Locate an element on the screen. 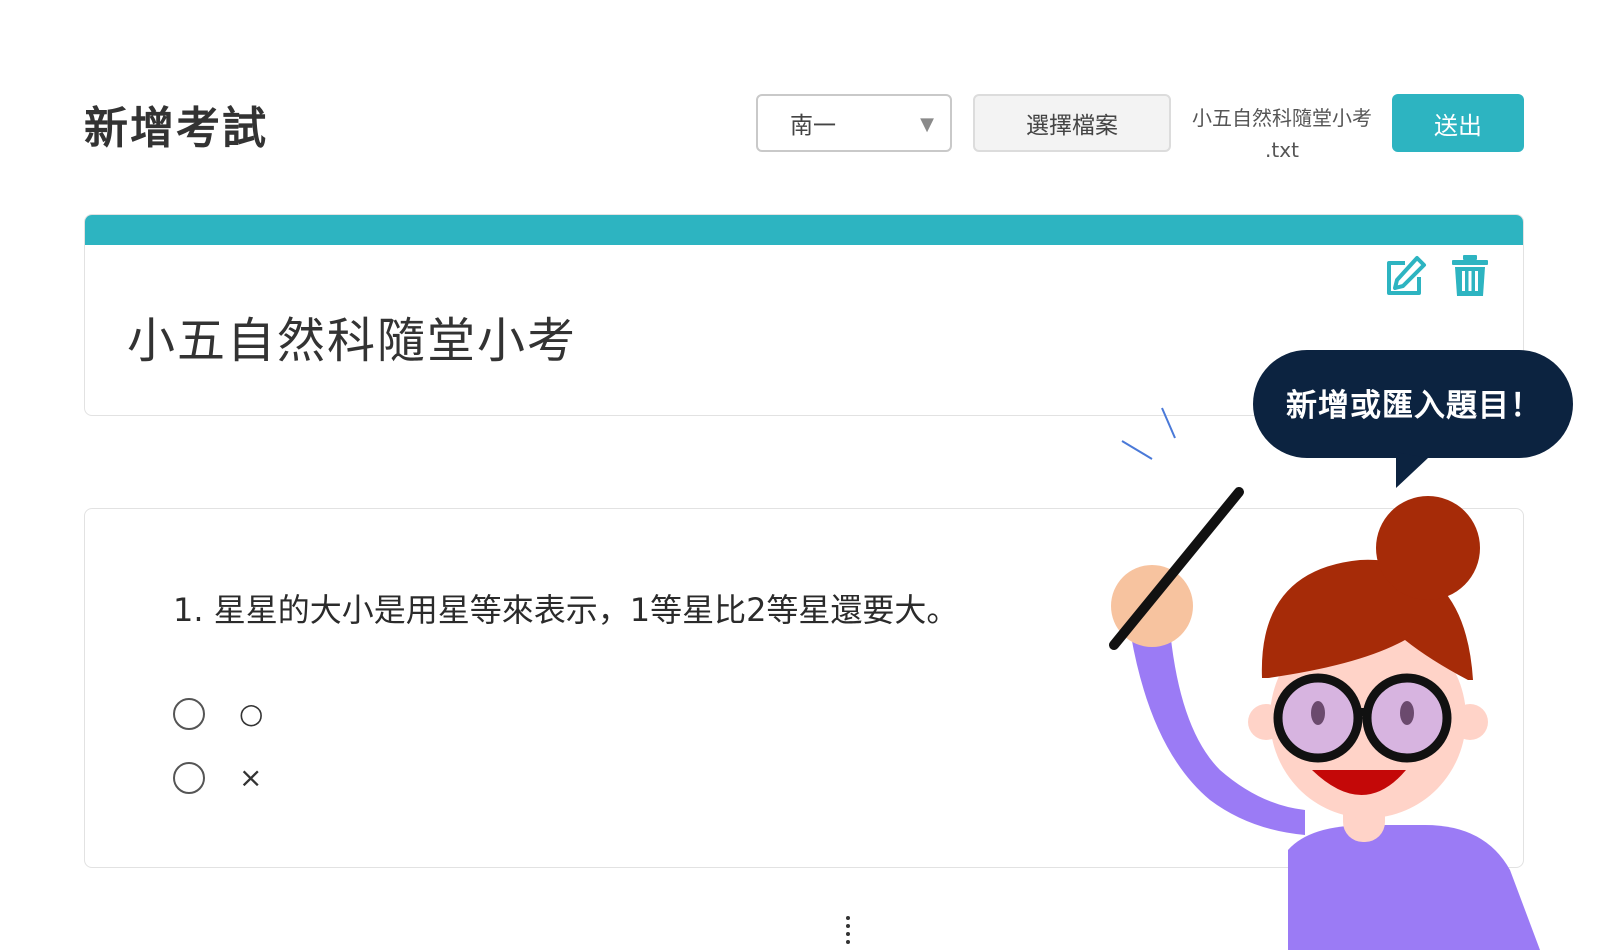 This screenshot has width=1606, height=950. page-title: 新增考試 is located at coordinates (176, 128).